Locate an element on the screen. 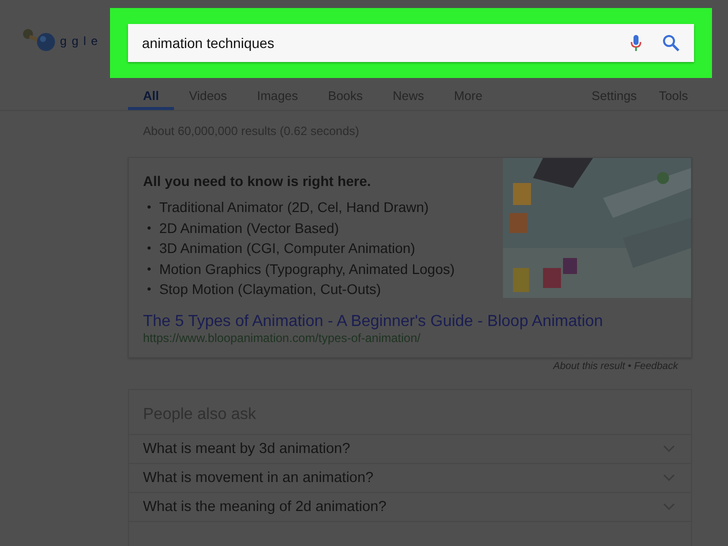 Image resolution: width=728 pixels, height=546 pixels. search-icon is located at coordinates (671, 43).